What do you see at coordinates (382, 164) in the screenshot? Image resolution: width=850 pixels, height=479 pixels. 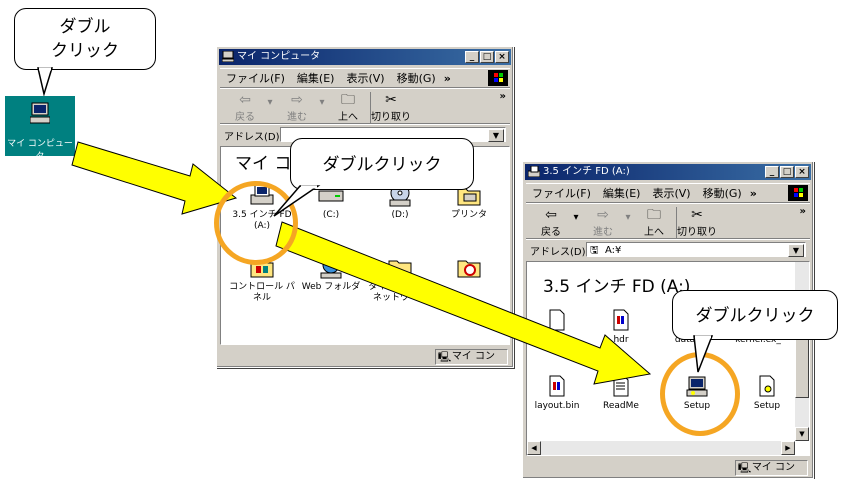 I see `callout-double-click-floppy: ダブルクリック` at bounding box center [382, 164].